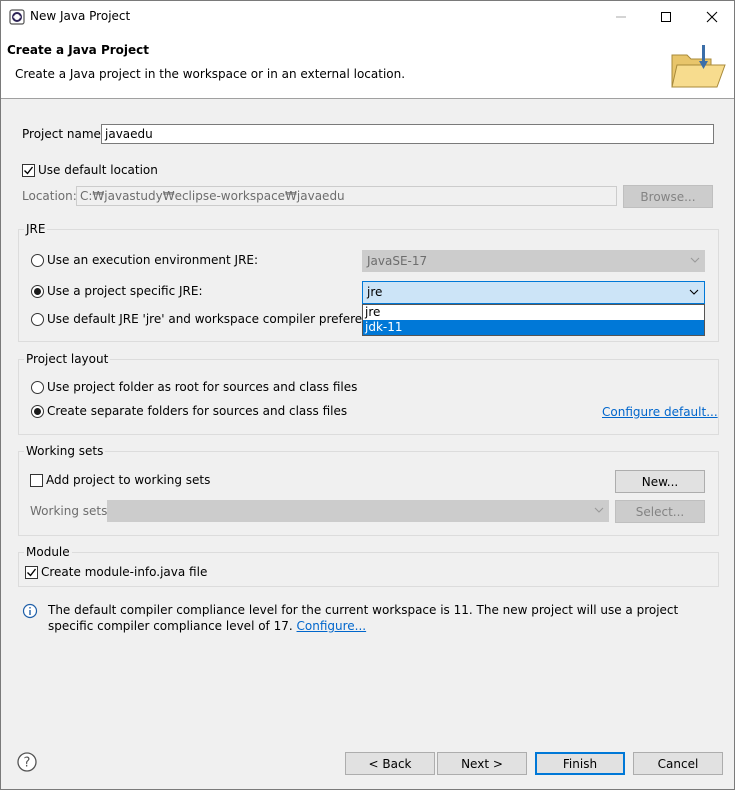 The width and height of the screenshot is (735, 790). I want to click on jre-project-specific-label: Use a project specific JRE:, so click(125, 291).